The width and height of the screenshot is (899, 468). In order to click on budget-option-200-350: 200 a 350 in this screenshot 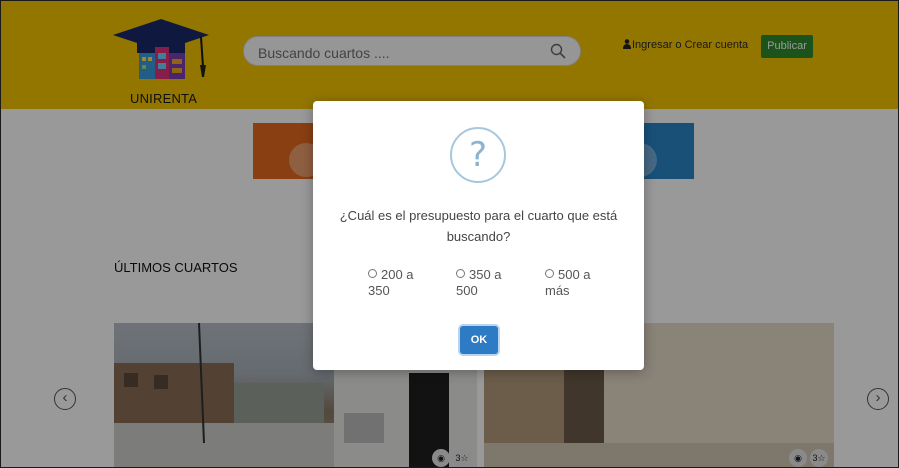, I will do `click(398, 283)`.